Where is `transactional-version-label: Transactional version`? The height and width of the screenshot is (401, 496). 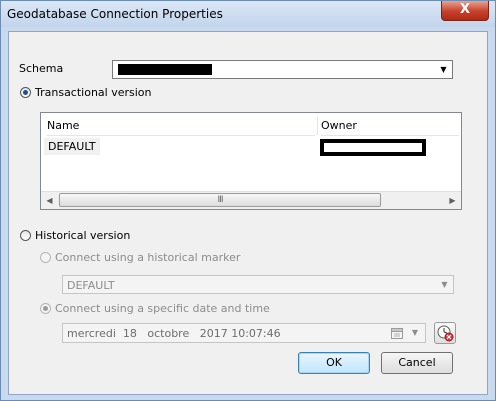
transactional-version-label: Transactional version is located at coordinates (93, 92).